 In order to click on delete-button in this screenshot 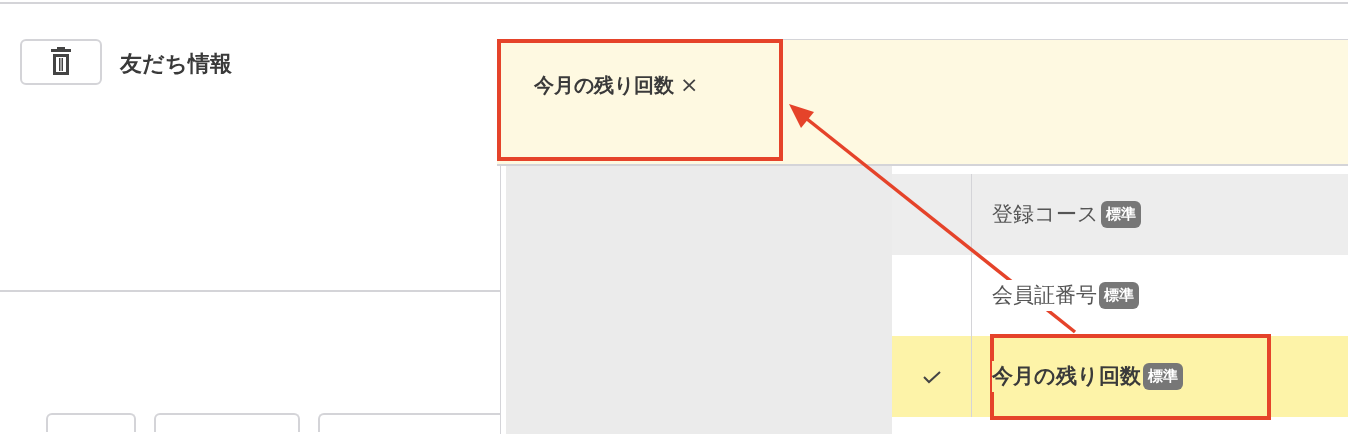, I will do `click(61, 62)`.